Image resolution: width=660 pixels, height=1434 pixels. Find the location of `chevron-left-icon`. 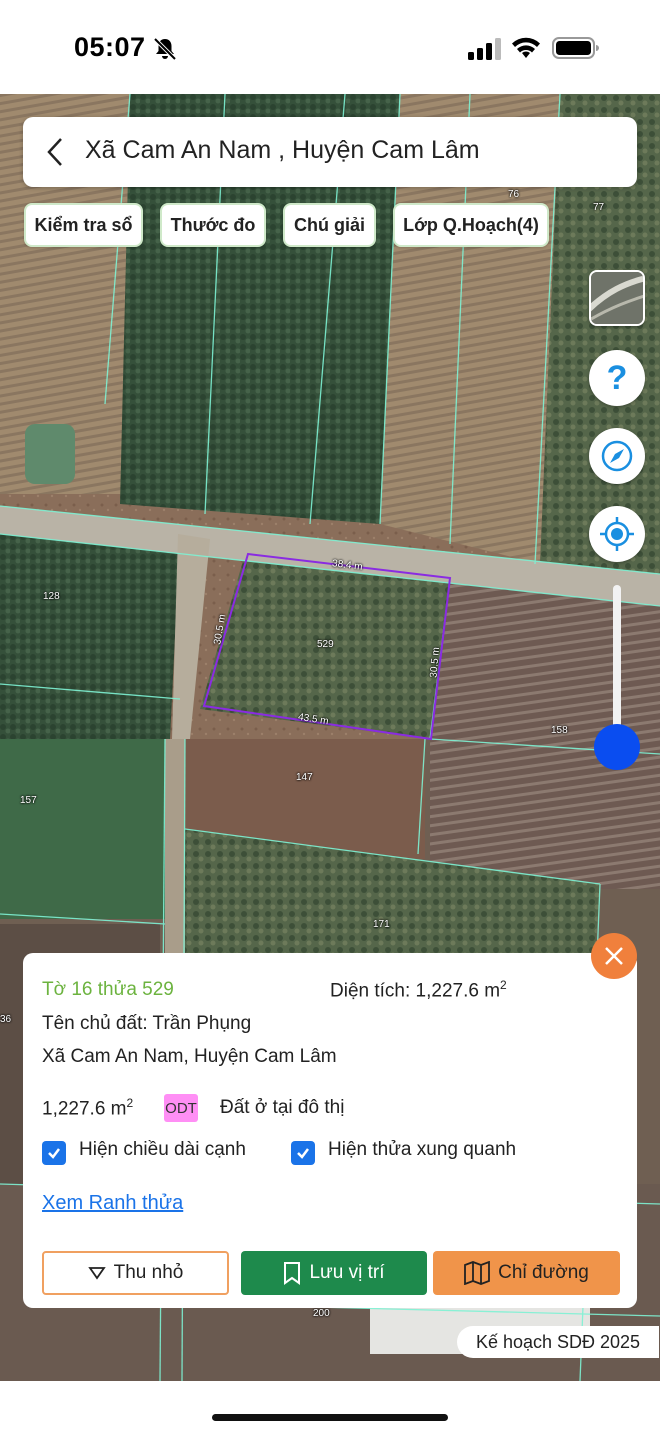

chevron-left-icon is located at coordinates (54, 152).